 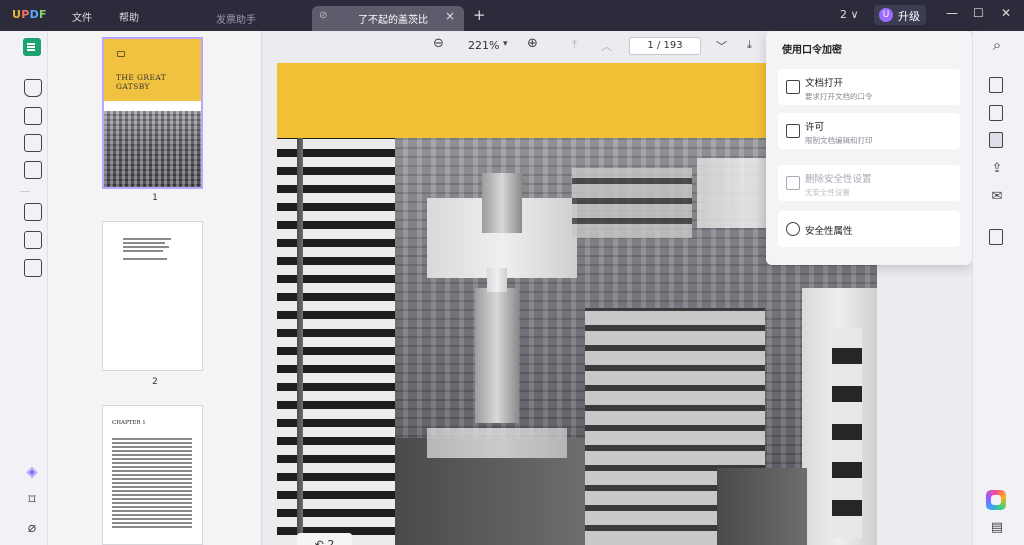 What do you see at coordinates (236, 20) in the screenshot?
I see `tab-label: 发票助手` at bounding box center [236, 20].